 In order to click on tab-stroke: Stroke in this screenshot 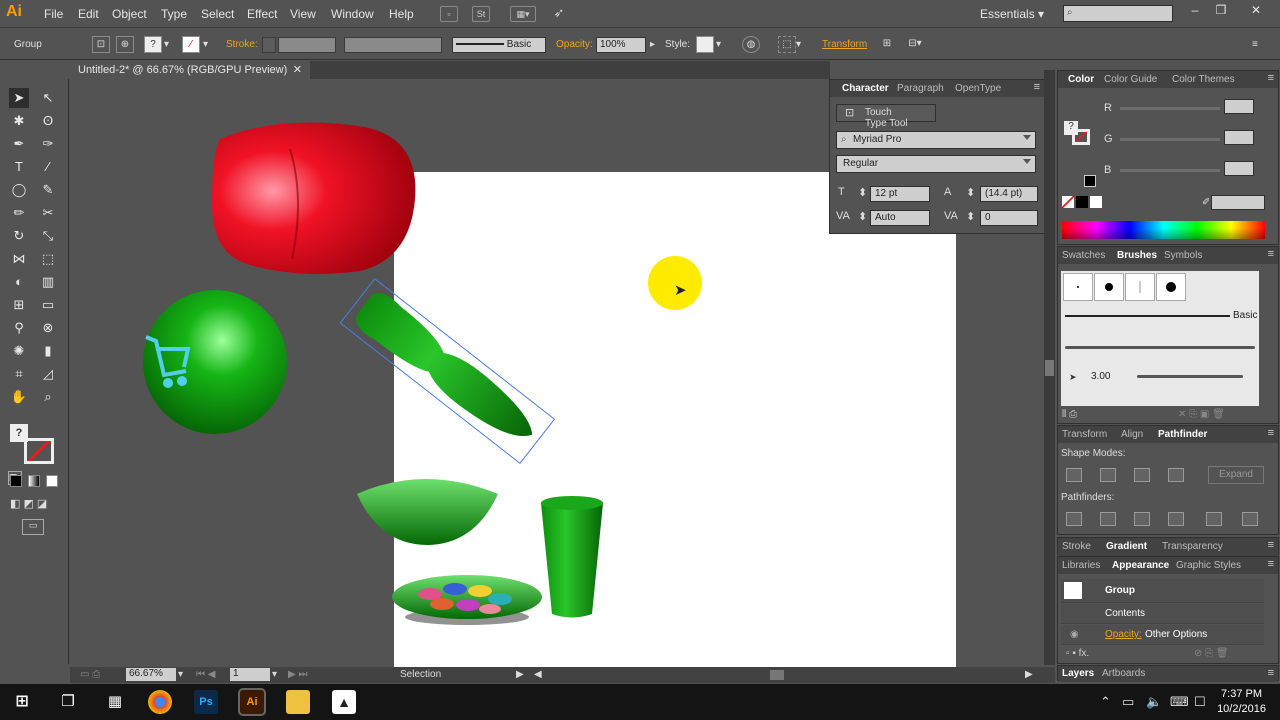, I will do `click(1076, 546)`.